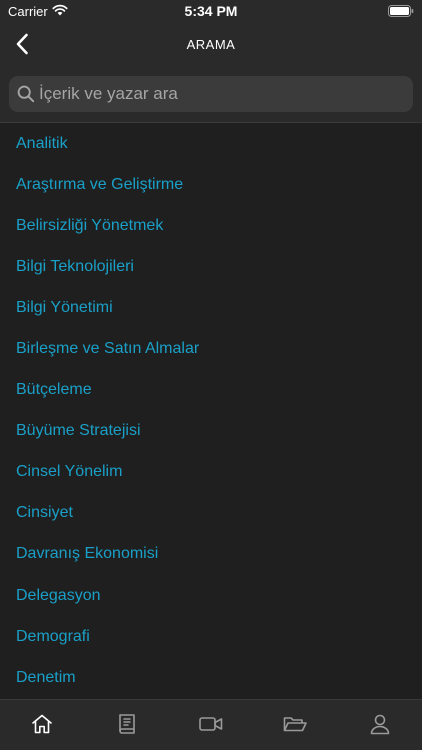 The width and height of the screenshot is (422, 750). What do you see at coordinates (26, 94) in the screenshot?
I see `search-icon` at bounding box center [26, 94].